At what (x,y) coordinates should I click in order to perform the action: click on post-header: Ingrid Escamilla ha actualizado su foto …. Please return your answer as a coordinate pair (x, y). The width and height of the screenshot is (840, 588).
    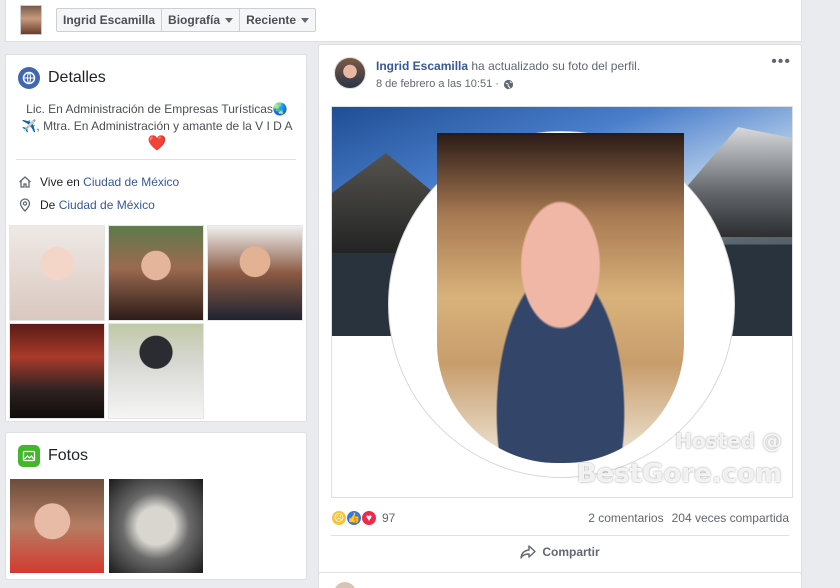
    Looking at the image, I should click on (508, 66).